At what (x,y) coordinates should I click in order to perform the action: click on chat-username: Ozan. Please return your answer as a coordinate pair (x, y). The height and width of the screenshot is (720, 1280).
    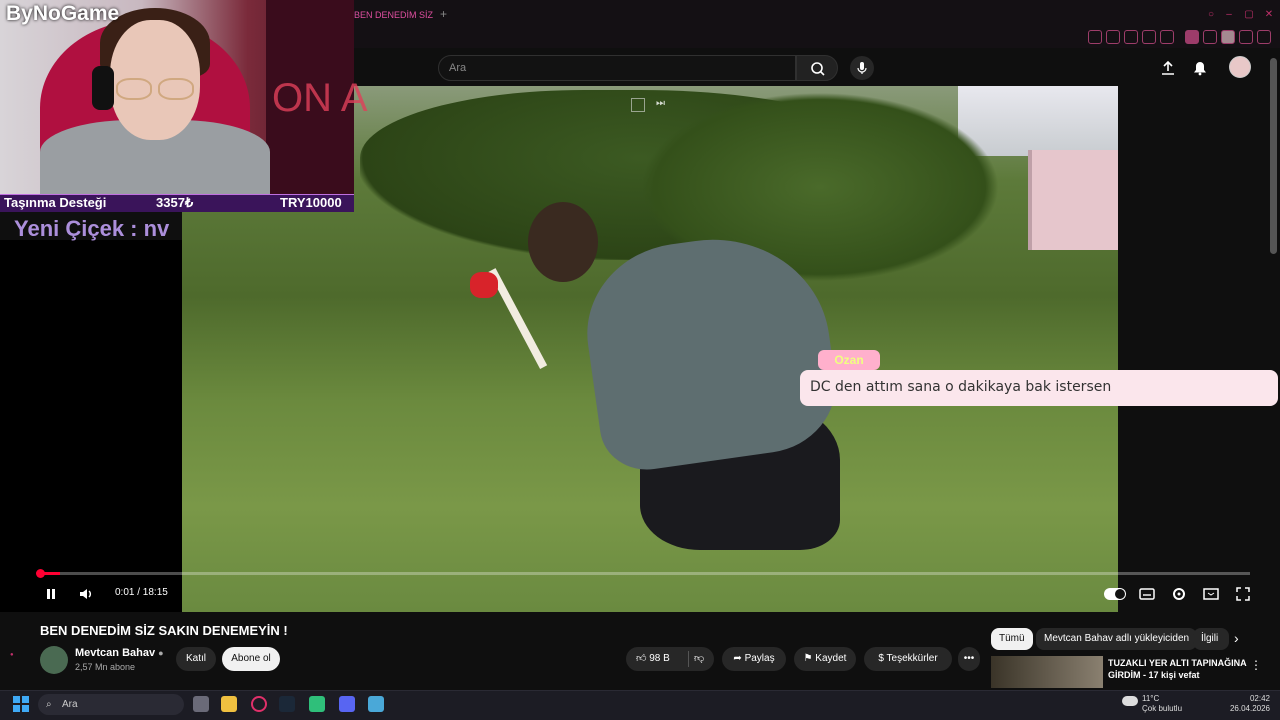
    Looking at the image, I should click on (849, 360).